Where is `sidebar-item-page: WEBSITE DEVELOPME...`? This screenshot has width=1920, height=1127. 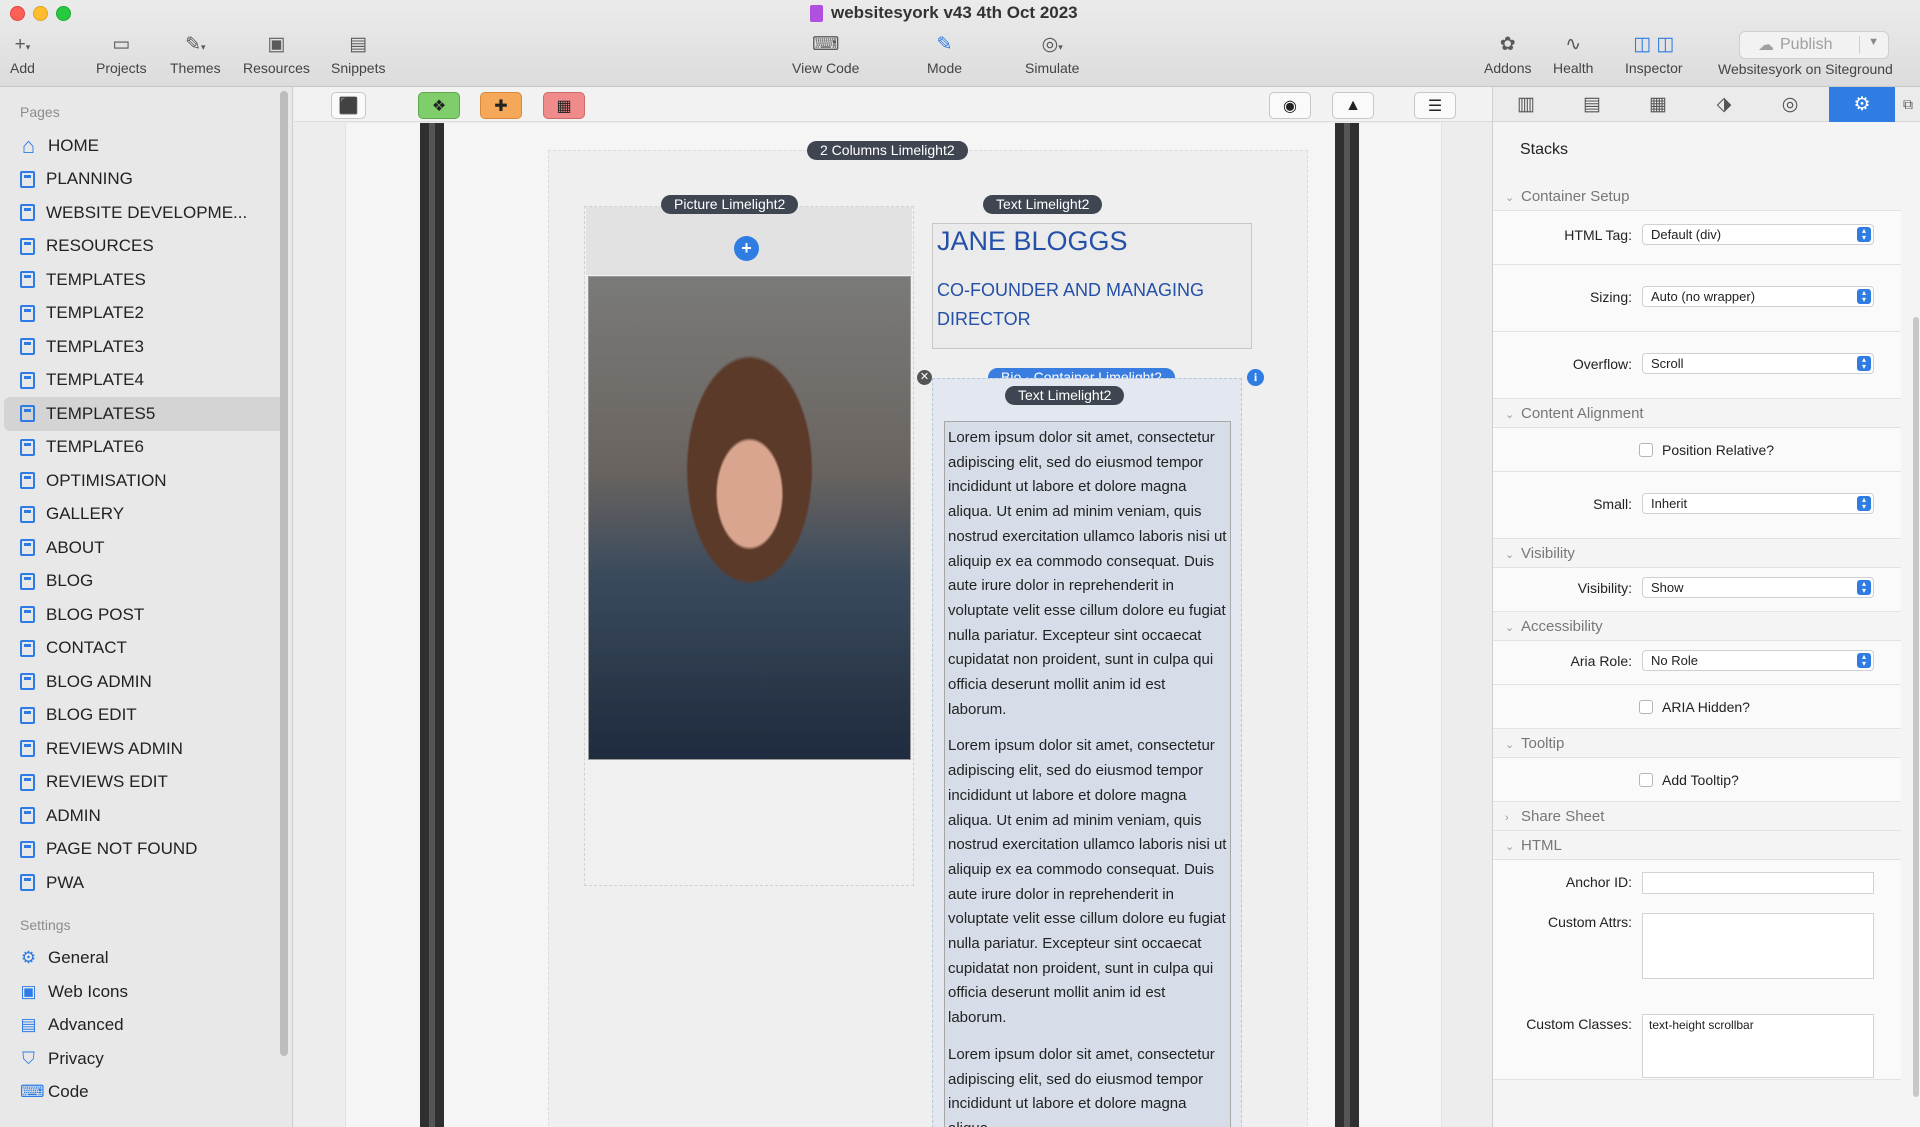 sidebar-item-page: WEBSITE DEVELOPME... is located at coordinates (146, 213).